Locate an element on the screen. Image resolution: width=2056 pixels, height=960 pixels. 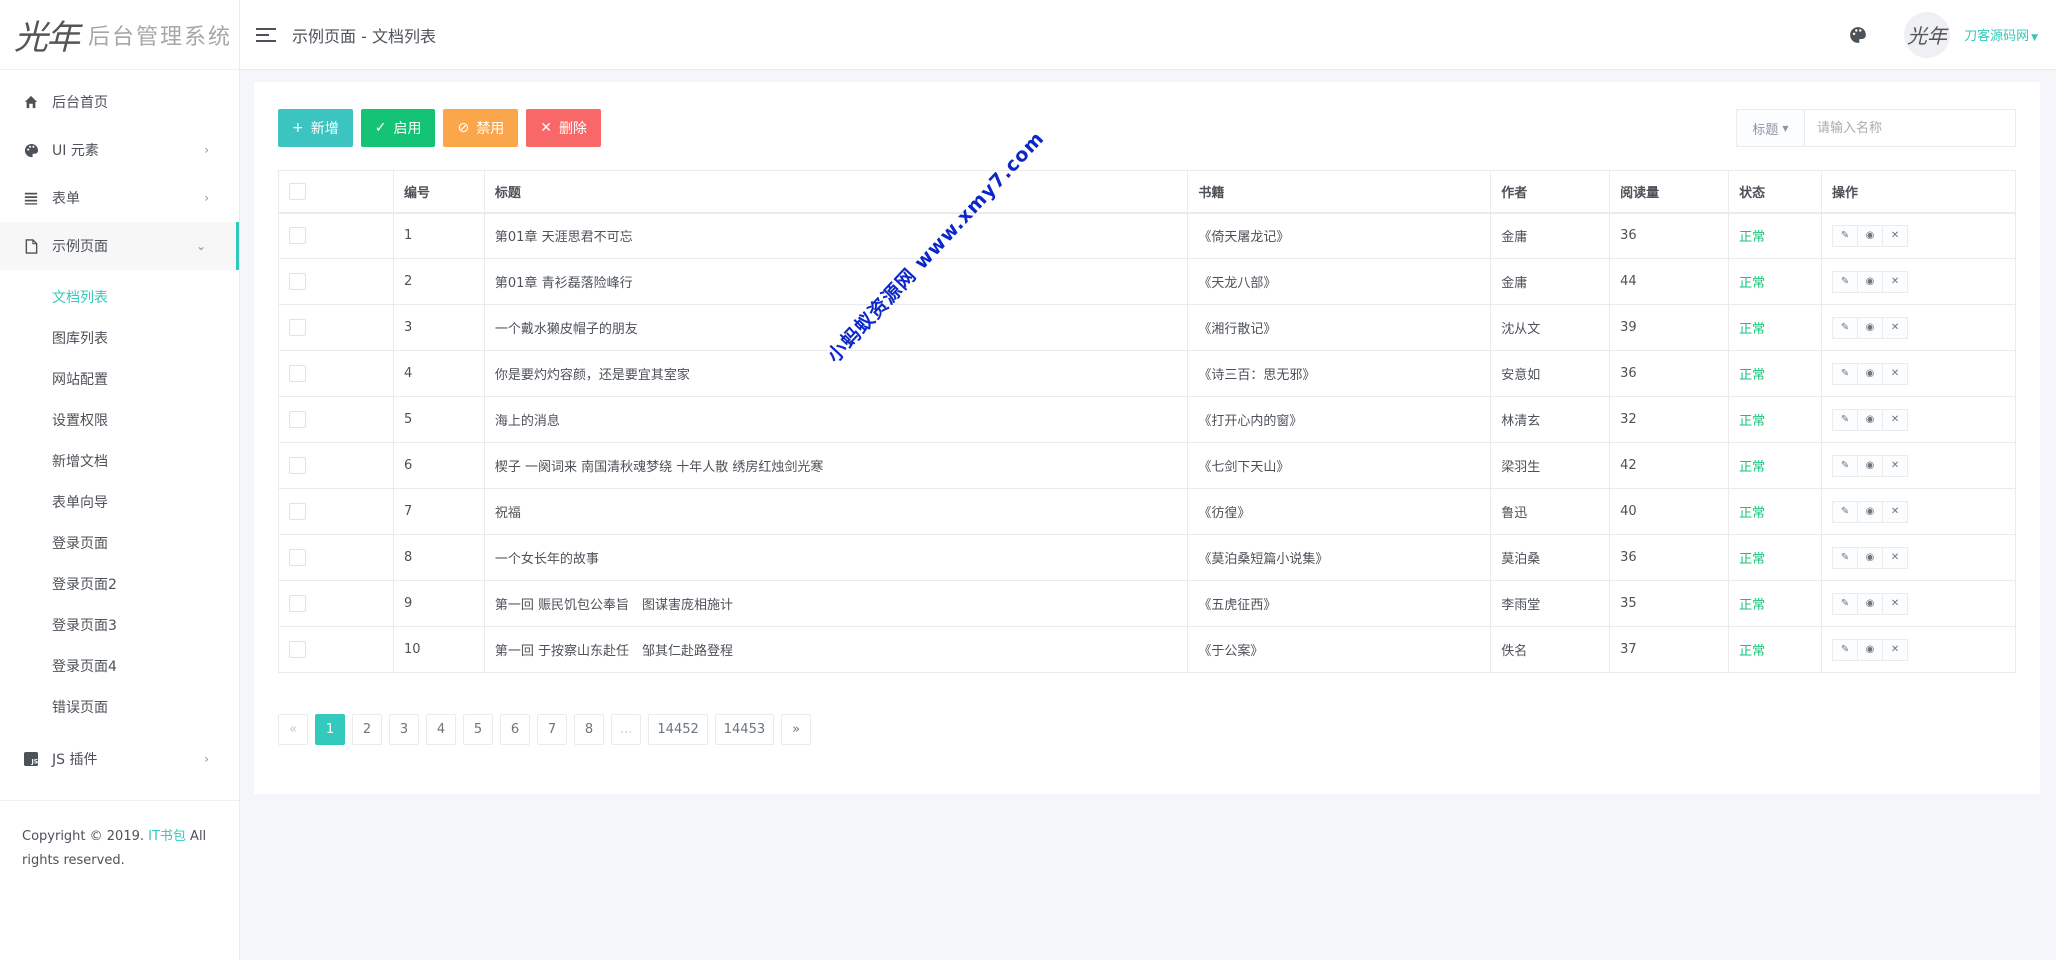
menu-toggle-icon is located at coordinates (268, 35).